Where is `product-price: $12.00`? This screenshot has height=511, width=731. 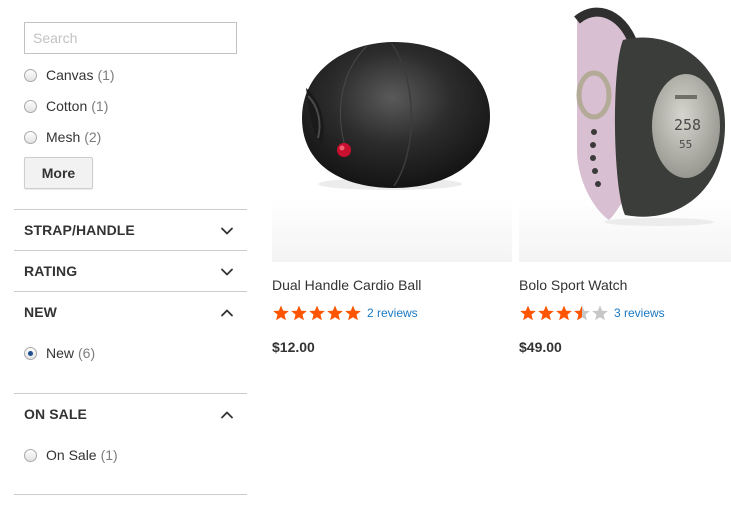
product-price: $12.00 is located at coordinates (293, 347).